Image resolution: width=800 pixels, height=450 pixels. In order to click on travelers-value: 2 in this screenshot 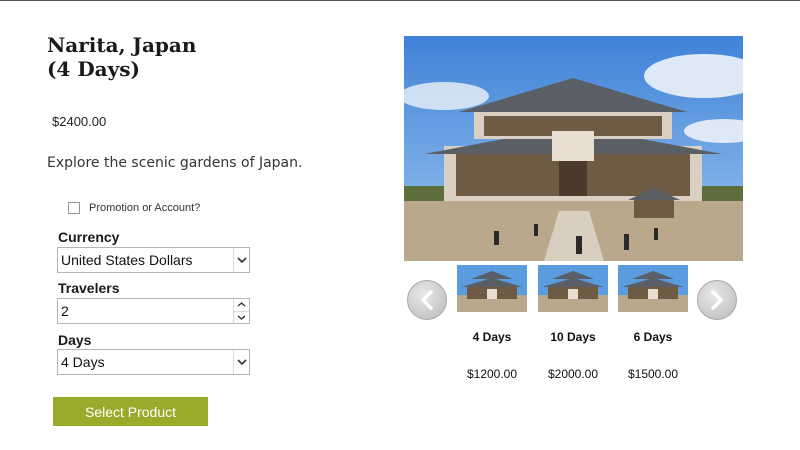, I will do `click(65, 311)`.